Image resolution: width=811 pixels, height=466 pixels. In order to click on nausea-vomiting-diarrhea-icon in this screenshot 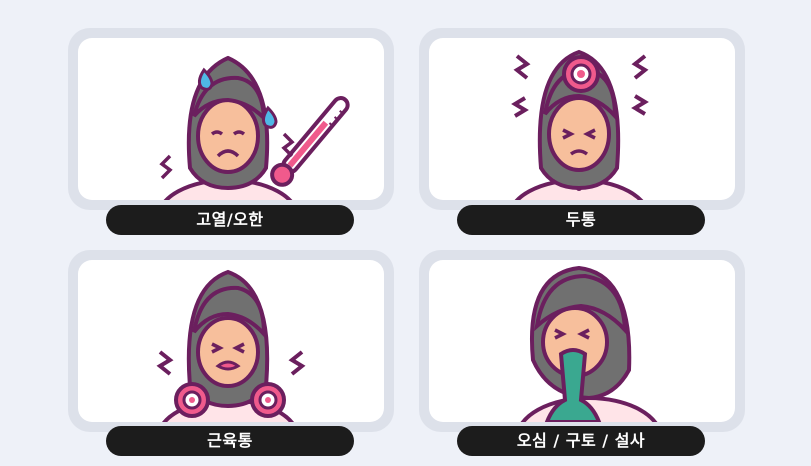, I will do `click(589, 343)`.